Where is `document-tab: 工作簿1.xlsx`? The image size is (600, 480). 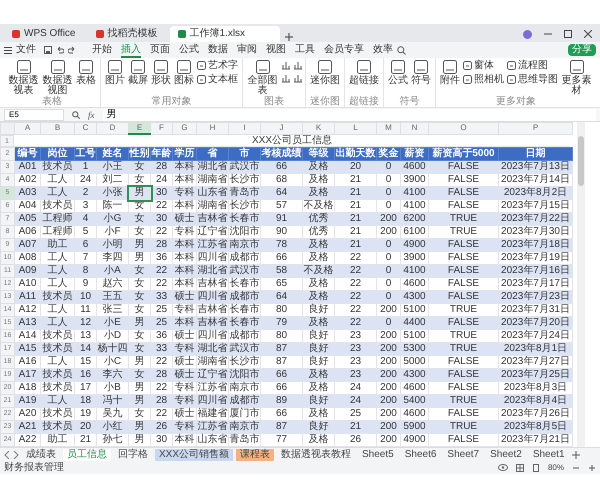
document-tab: 工作簿1.xlsx is located at coordinates (225, 34).